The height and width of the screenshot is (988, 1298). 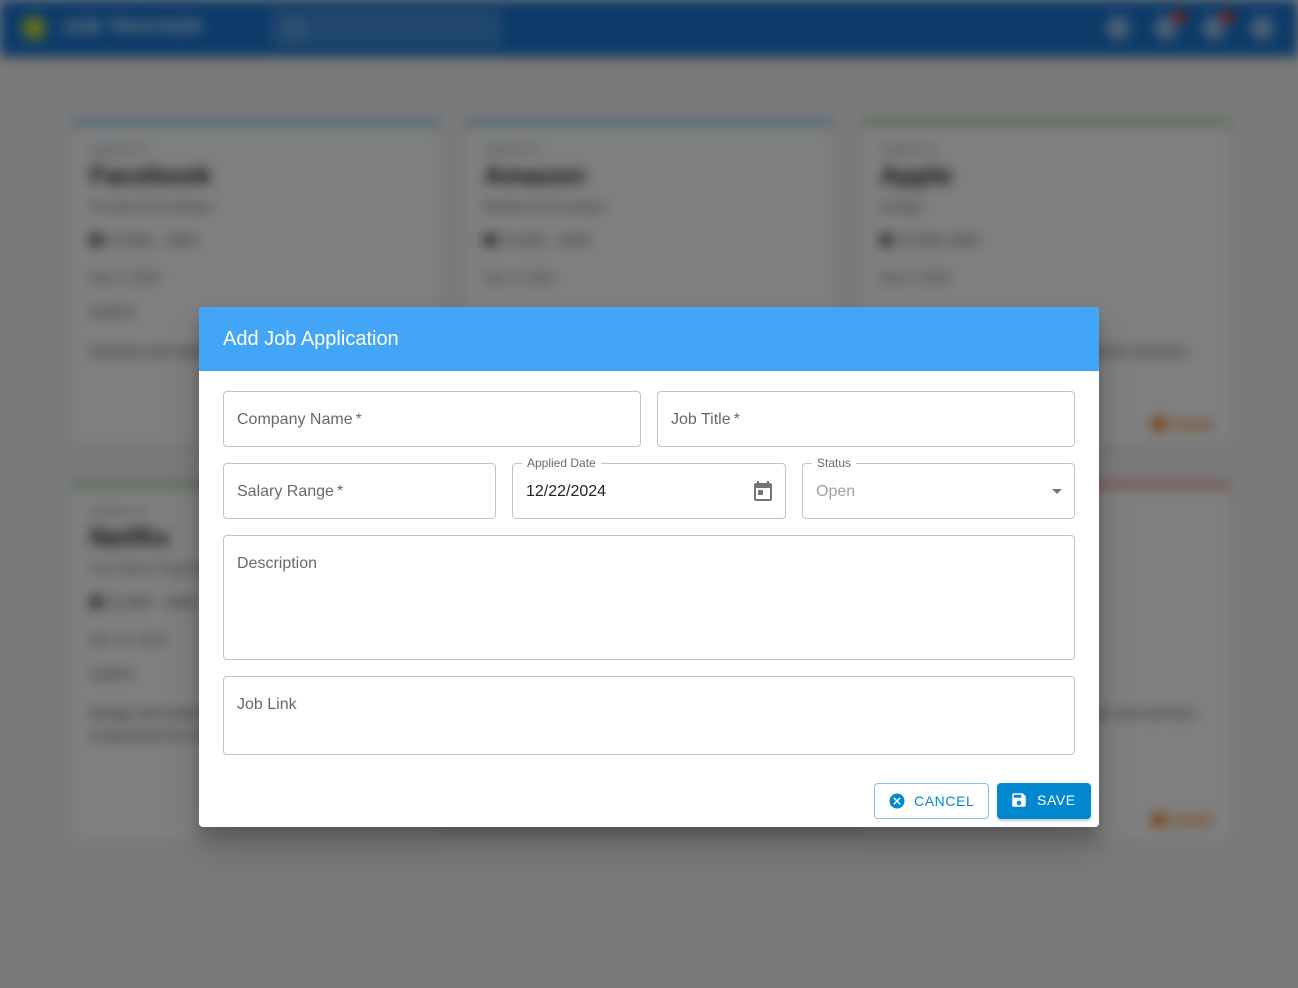 I want to click on job-link-field: Job Link, so click(x=649, y=715).